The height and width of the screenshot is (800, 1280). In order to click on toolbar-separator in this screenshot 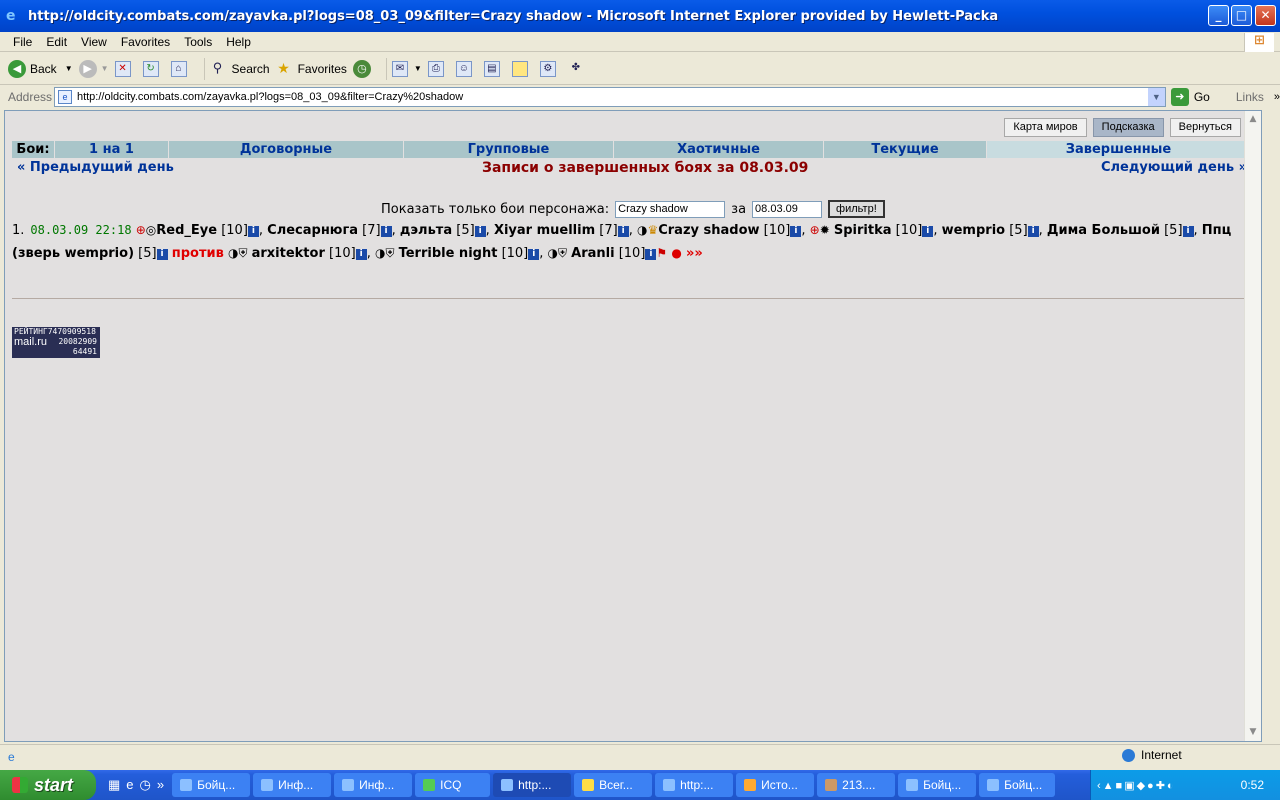, I will do `click(386, 68)`.